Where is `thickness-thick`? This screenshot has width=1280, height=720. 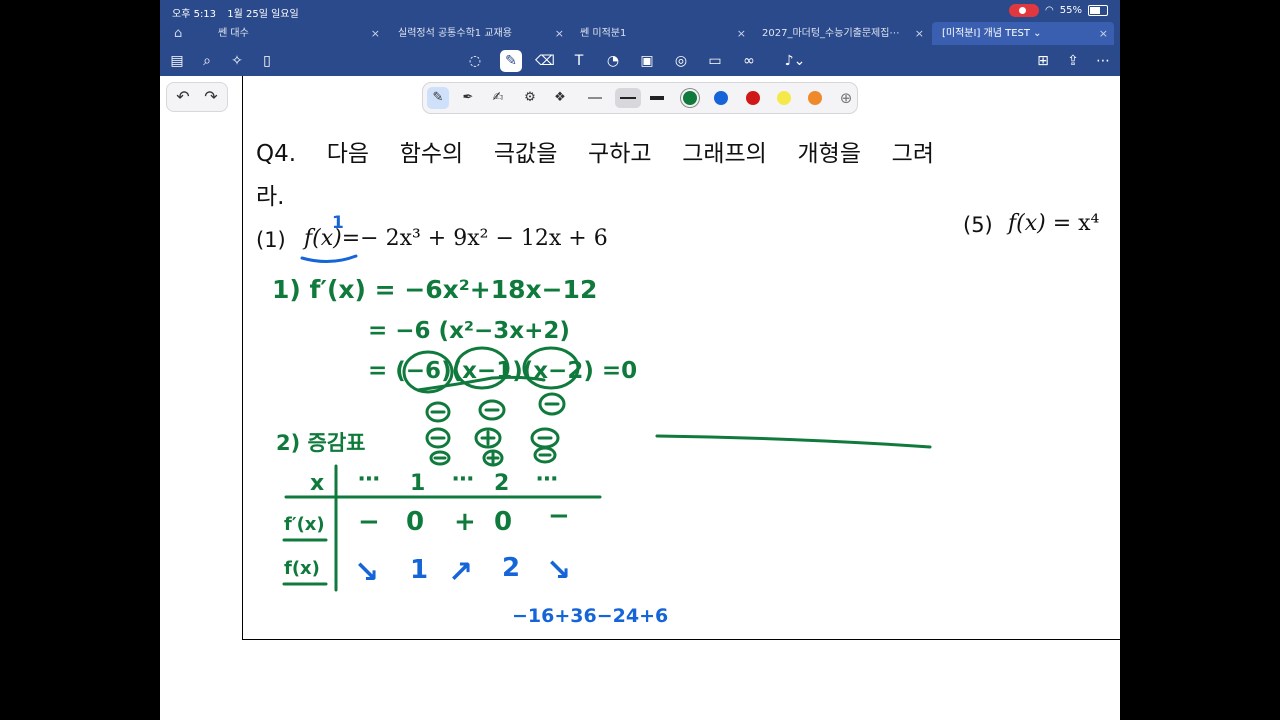
thickness-thick is located at coordinates (657, 98).